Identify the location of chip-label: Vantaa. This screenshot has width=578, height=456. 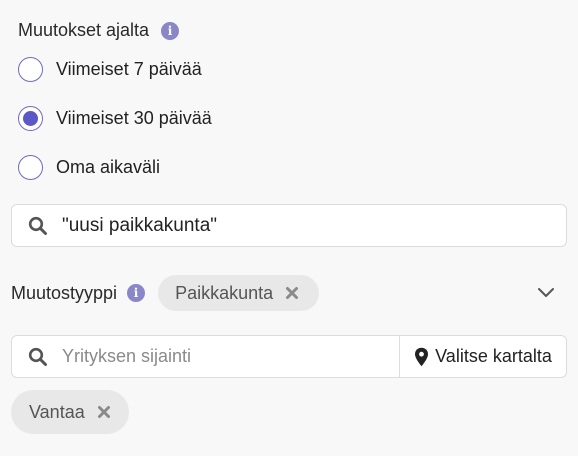
(57, 411).